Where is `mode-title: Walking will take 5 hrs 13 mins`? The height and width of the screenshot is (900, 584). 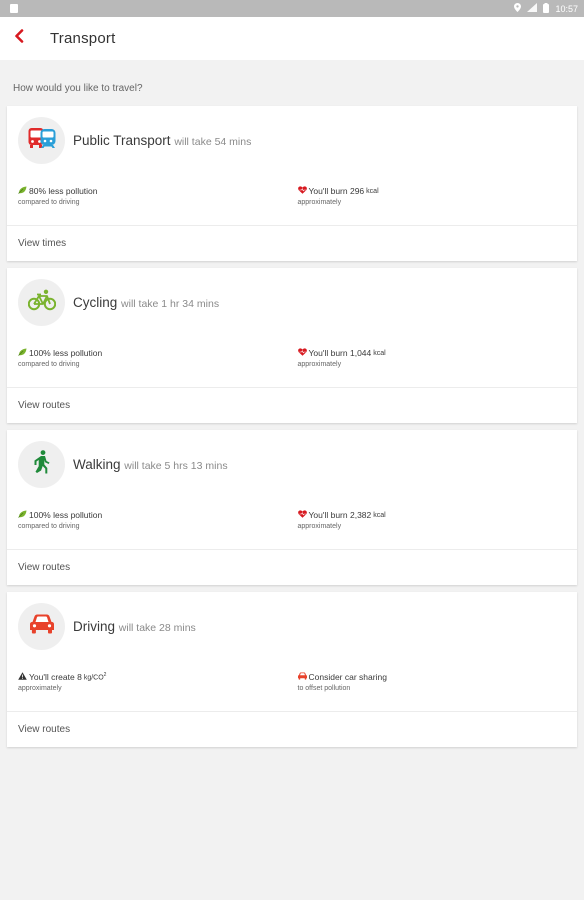 mode-title: Walking will take 5 hrs 13 mins is located at coordinates (150, 464).